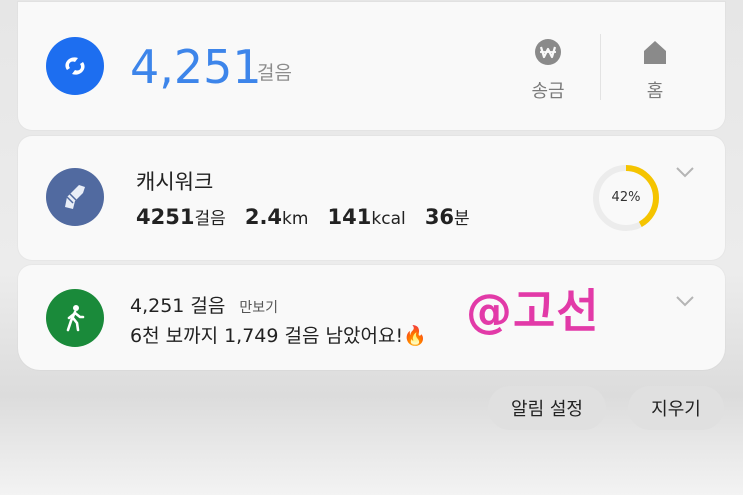 Image resolution: width=743 pixels, height=495 pixels. Describe the element at coordinates (655, 70) in the screenshot. I see `home-button: 홈` at that location.